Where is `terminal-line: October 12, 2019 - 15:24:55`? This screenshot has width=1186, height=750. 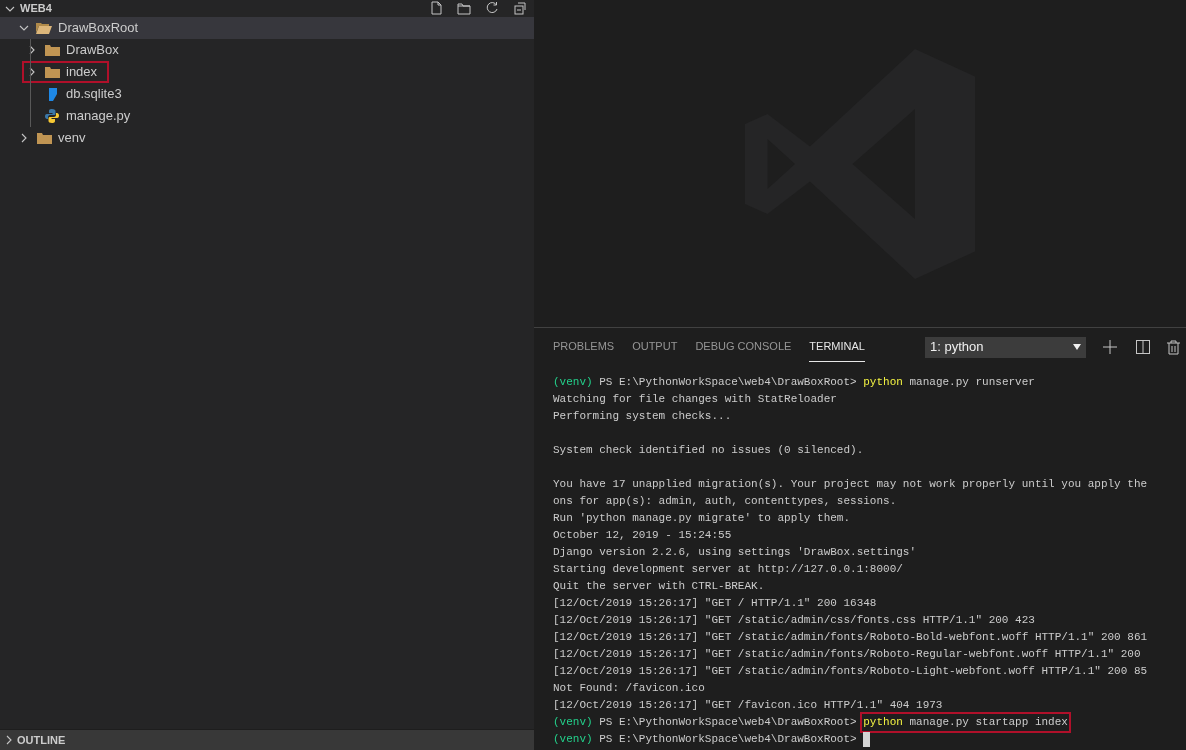
terminal-line: October 12, 2019 - 15:24:55 is located at coordinates (642, 535).